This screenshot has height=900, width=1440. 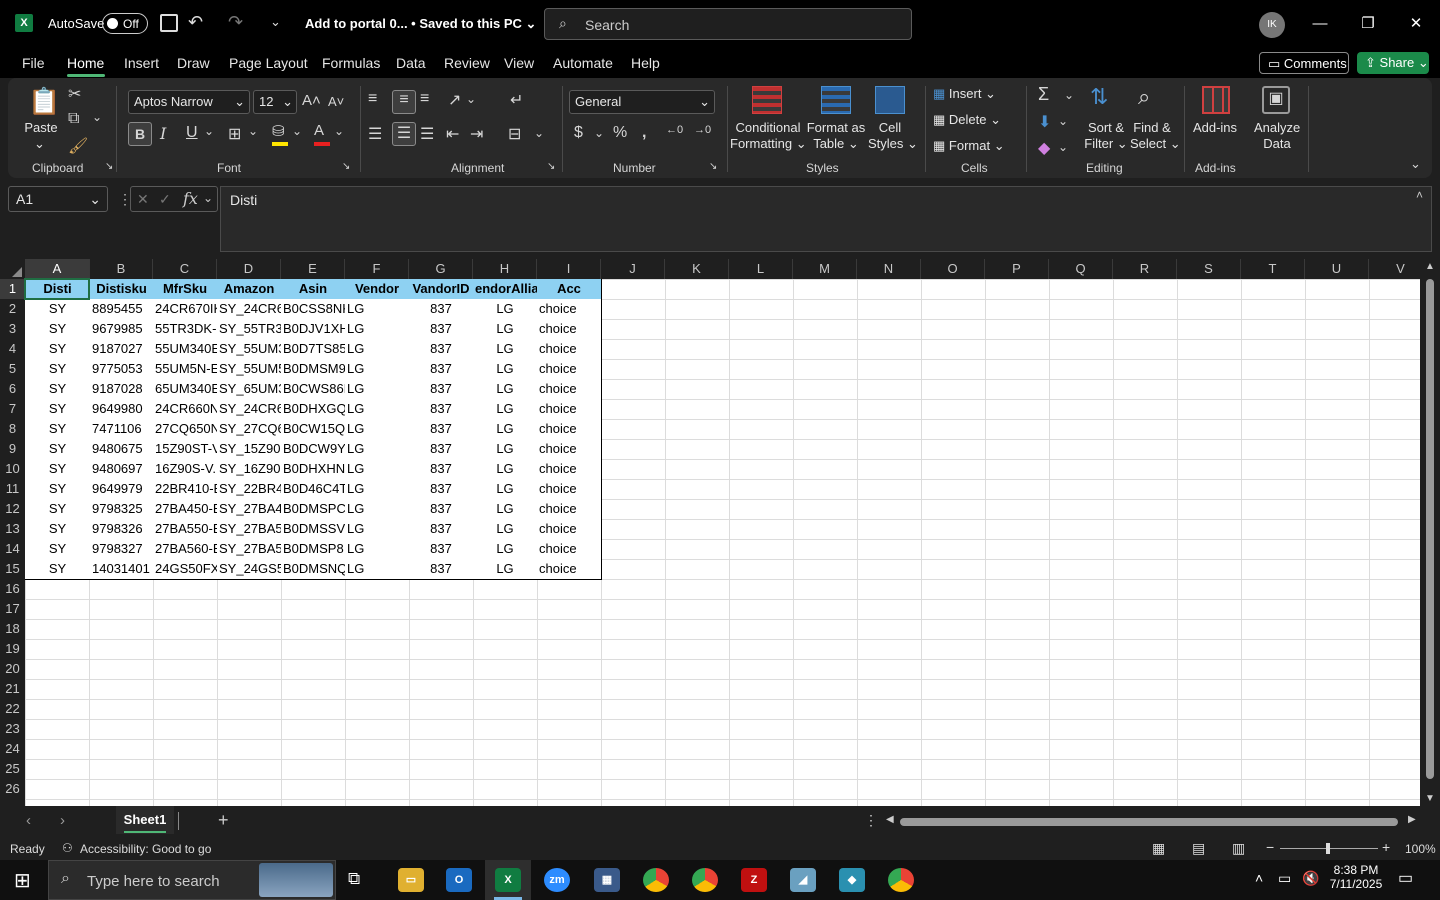 I want to click on select-all-button, so click(x=12, y=269).